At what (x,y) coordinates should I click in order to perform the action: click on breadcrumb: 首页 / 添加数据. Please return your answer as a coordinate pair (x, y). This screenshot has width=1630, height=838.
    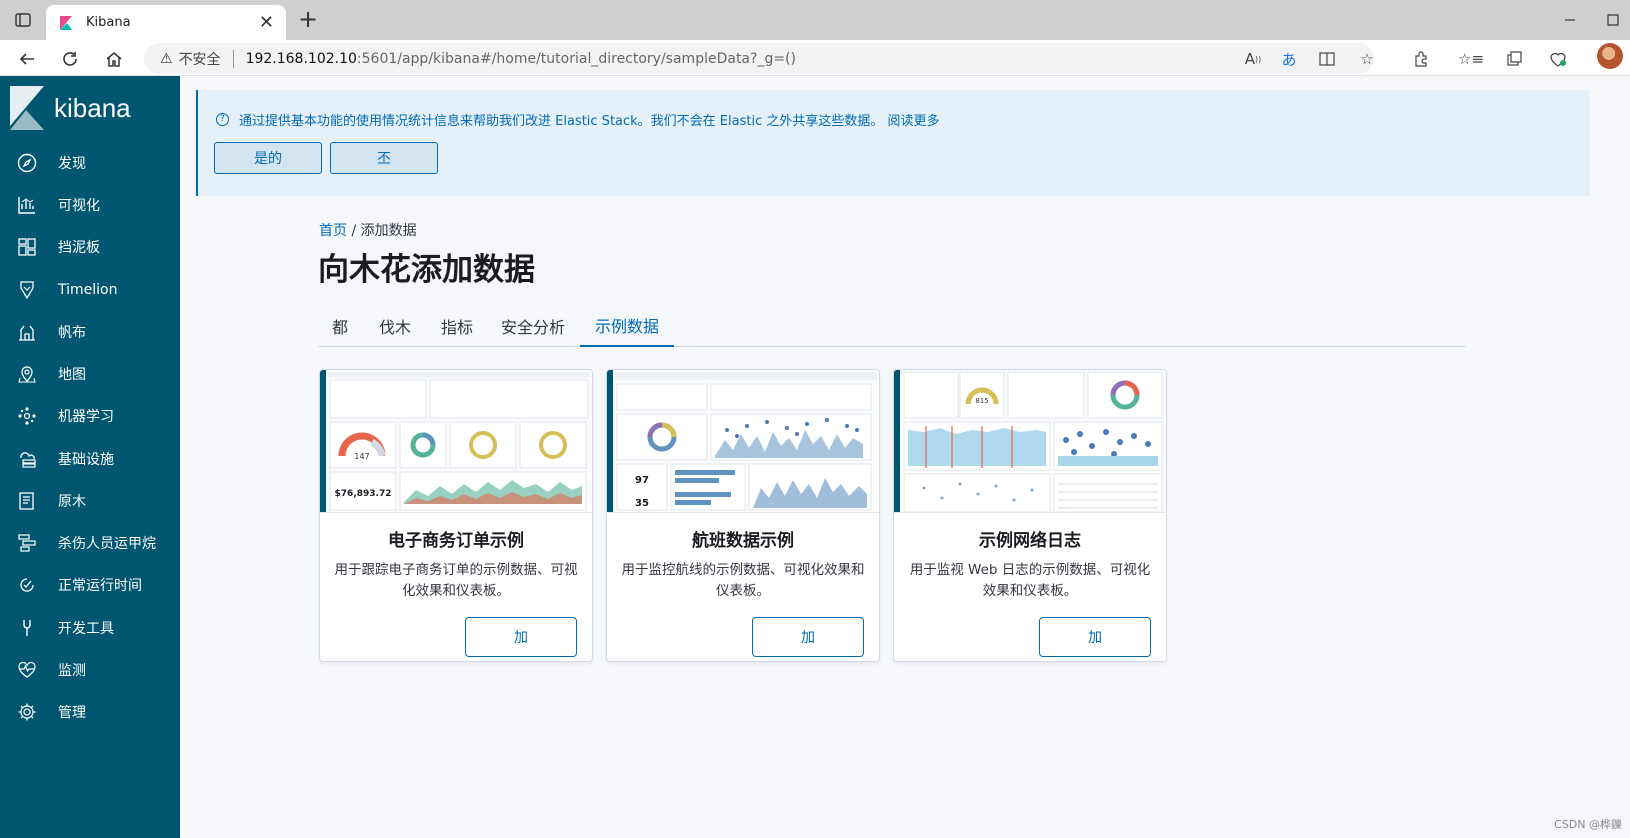
    Looking at the image, I should click on (368, 230).